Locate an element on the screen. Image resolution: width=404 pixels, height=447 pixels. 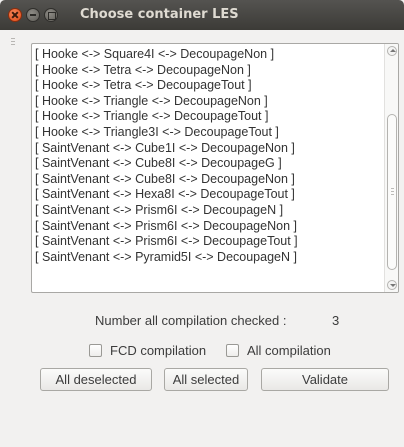
title-bar: Choose container LES is located at coordinates (202, 15).